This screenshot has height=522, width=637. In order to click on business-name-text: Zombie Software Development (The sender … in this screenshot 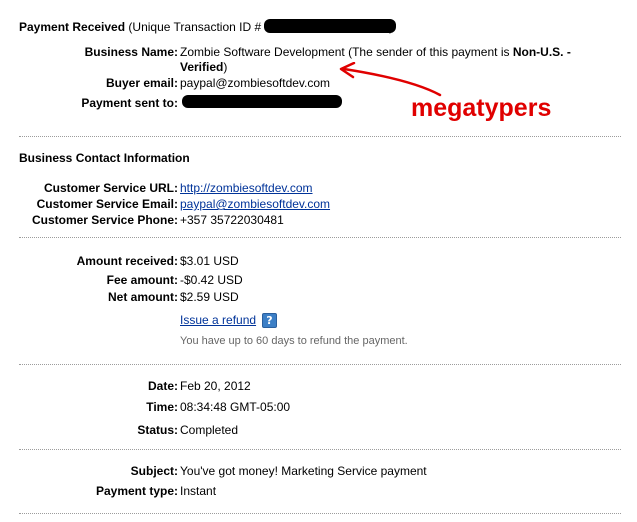, I will do `click(346, 52)`.